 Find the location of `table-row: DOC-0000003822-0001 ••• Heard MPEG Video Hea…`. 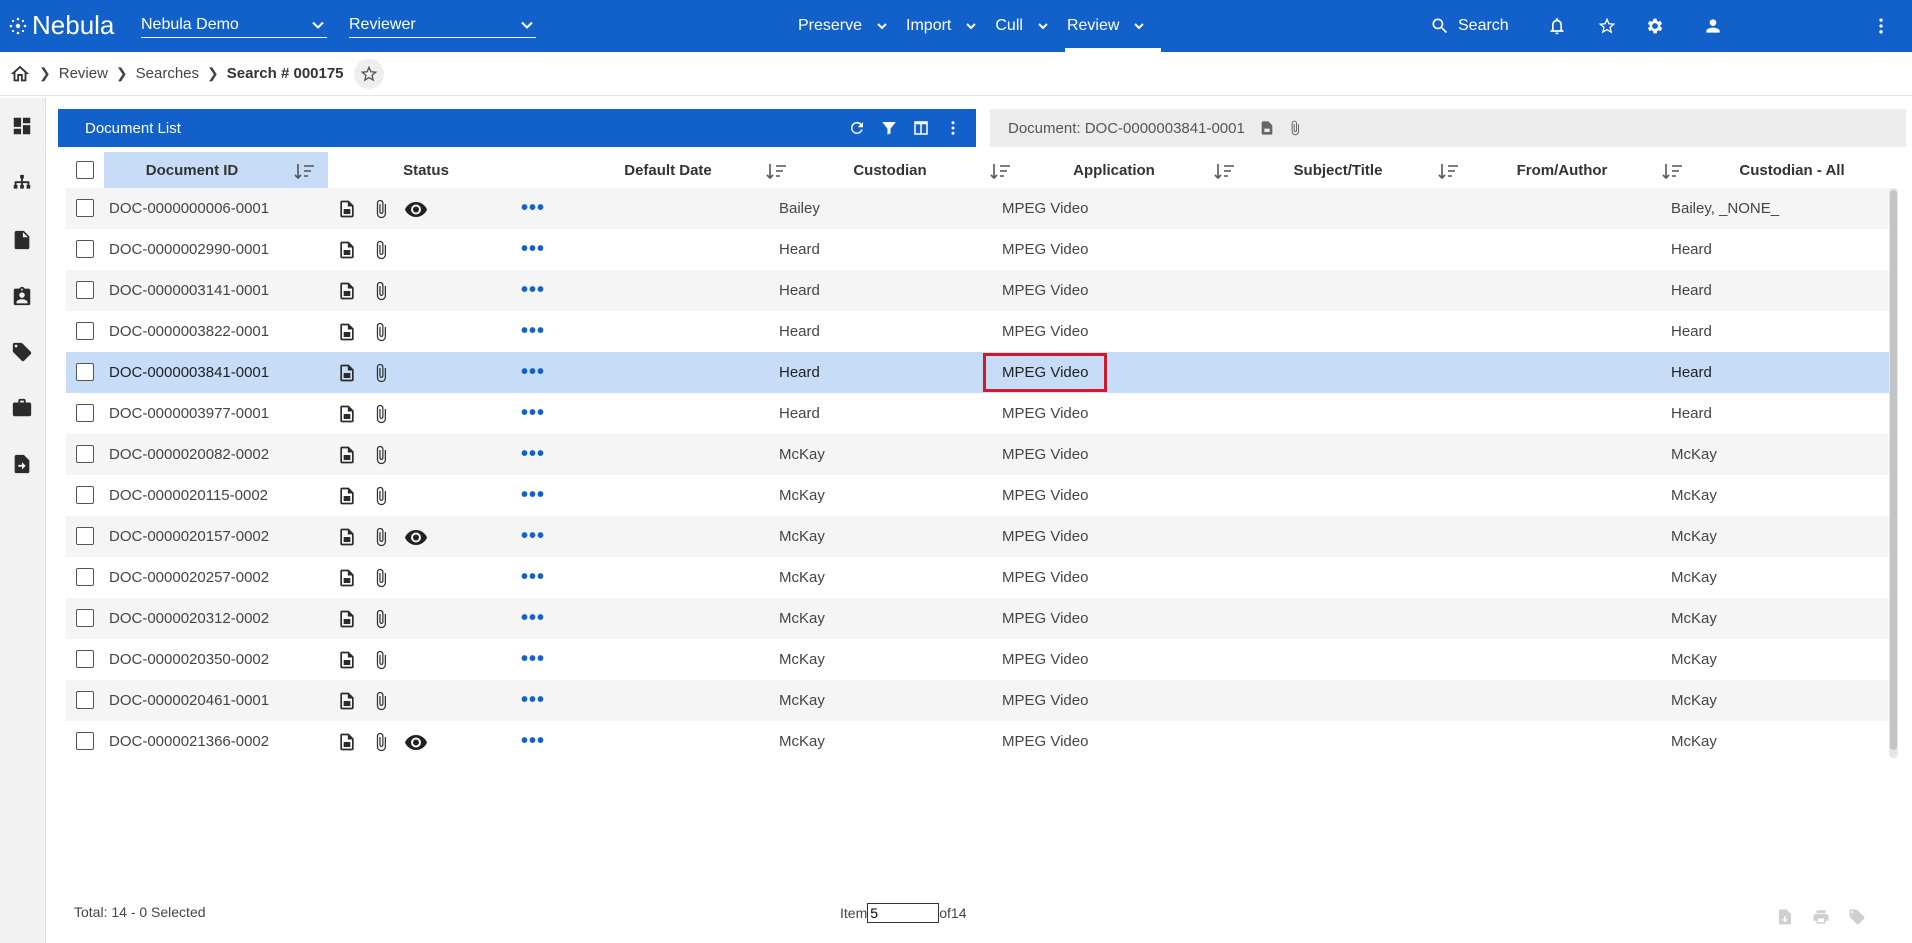

table-row: DOC-0000003822-0001 ••• Heard MPEG Video Hea… is located at coordinates (978, 331).